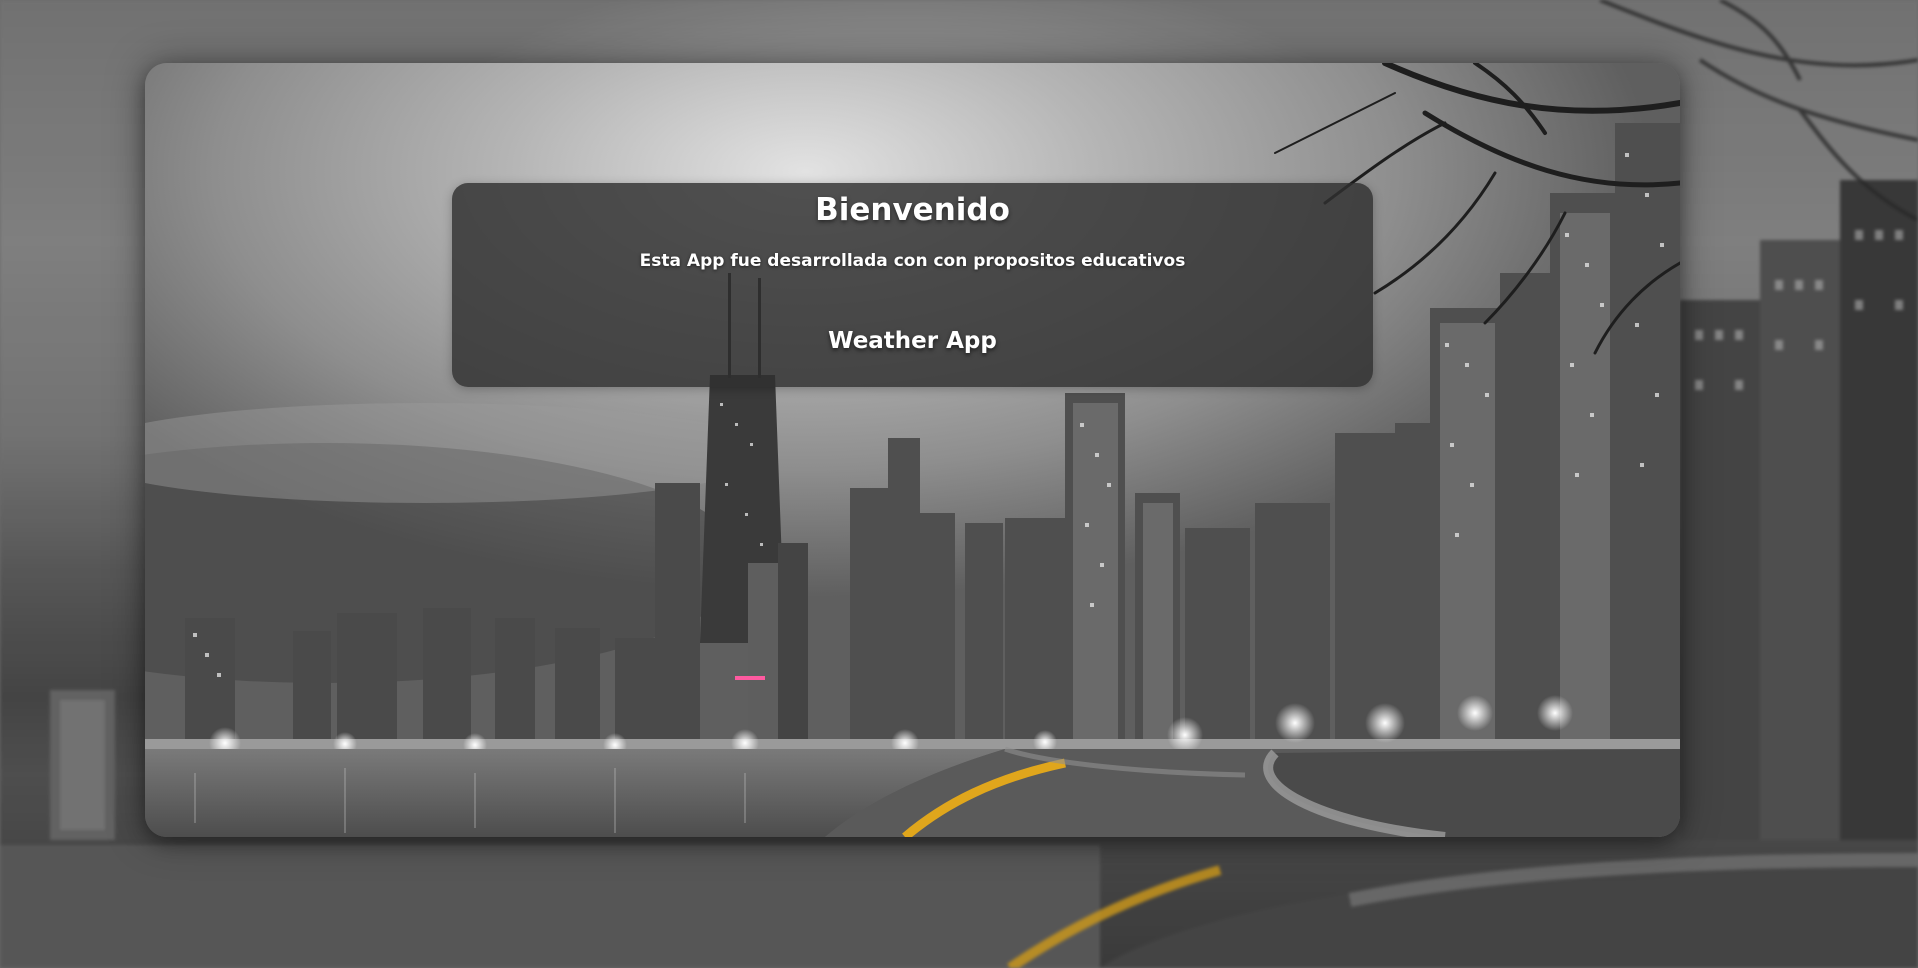 This screenshot has width=1918, height=968. What do you see at coordinates (912, 210) in the screenshot?
I see `welcome-title: Bienvenido` at bounding box center [912, 210].